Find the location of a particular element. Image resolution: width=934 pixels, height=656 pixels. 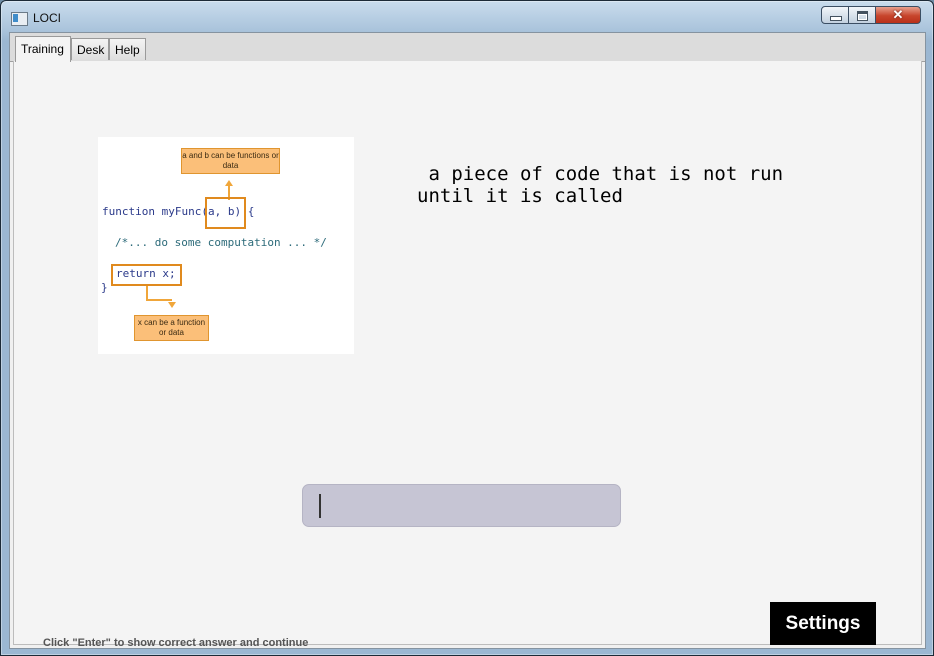

tab-help: Help is located at coordinates (127, 49).